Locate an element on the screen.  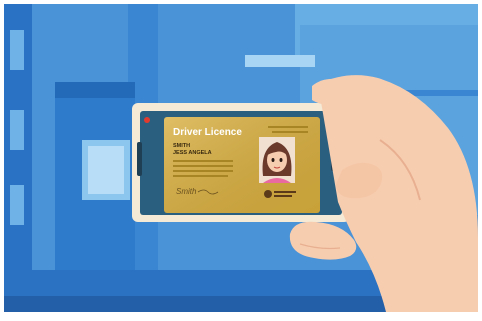
driver-licence-card: Driver Licence SMITH JESS ANGELA Smith is located at coordinates (242, 165).